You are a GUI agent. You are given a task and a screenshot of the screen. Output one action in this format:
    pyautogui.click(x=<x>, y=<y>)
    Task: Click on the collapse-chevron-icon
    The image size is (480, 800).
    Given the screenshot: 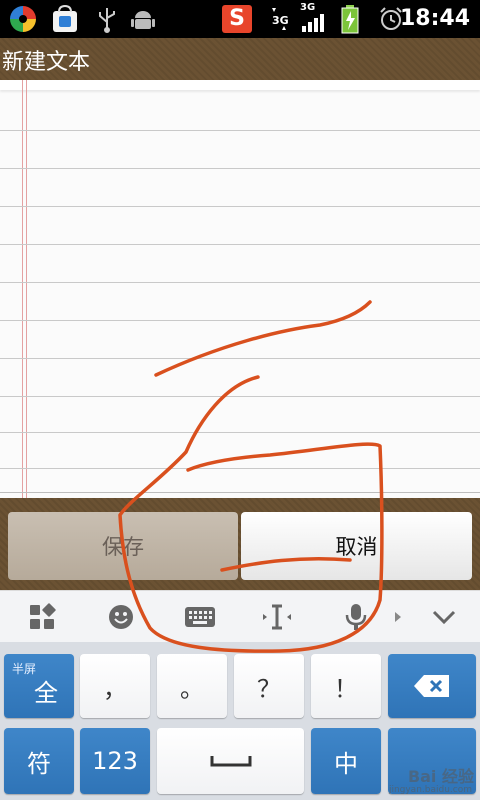 What is the action you would take?
    pyautogui.click(x=444, y=617)
    